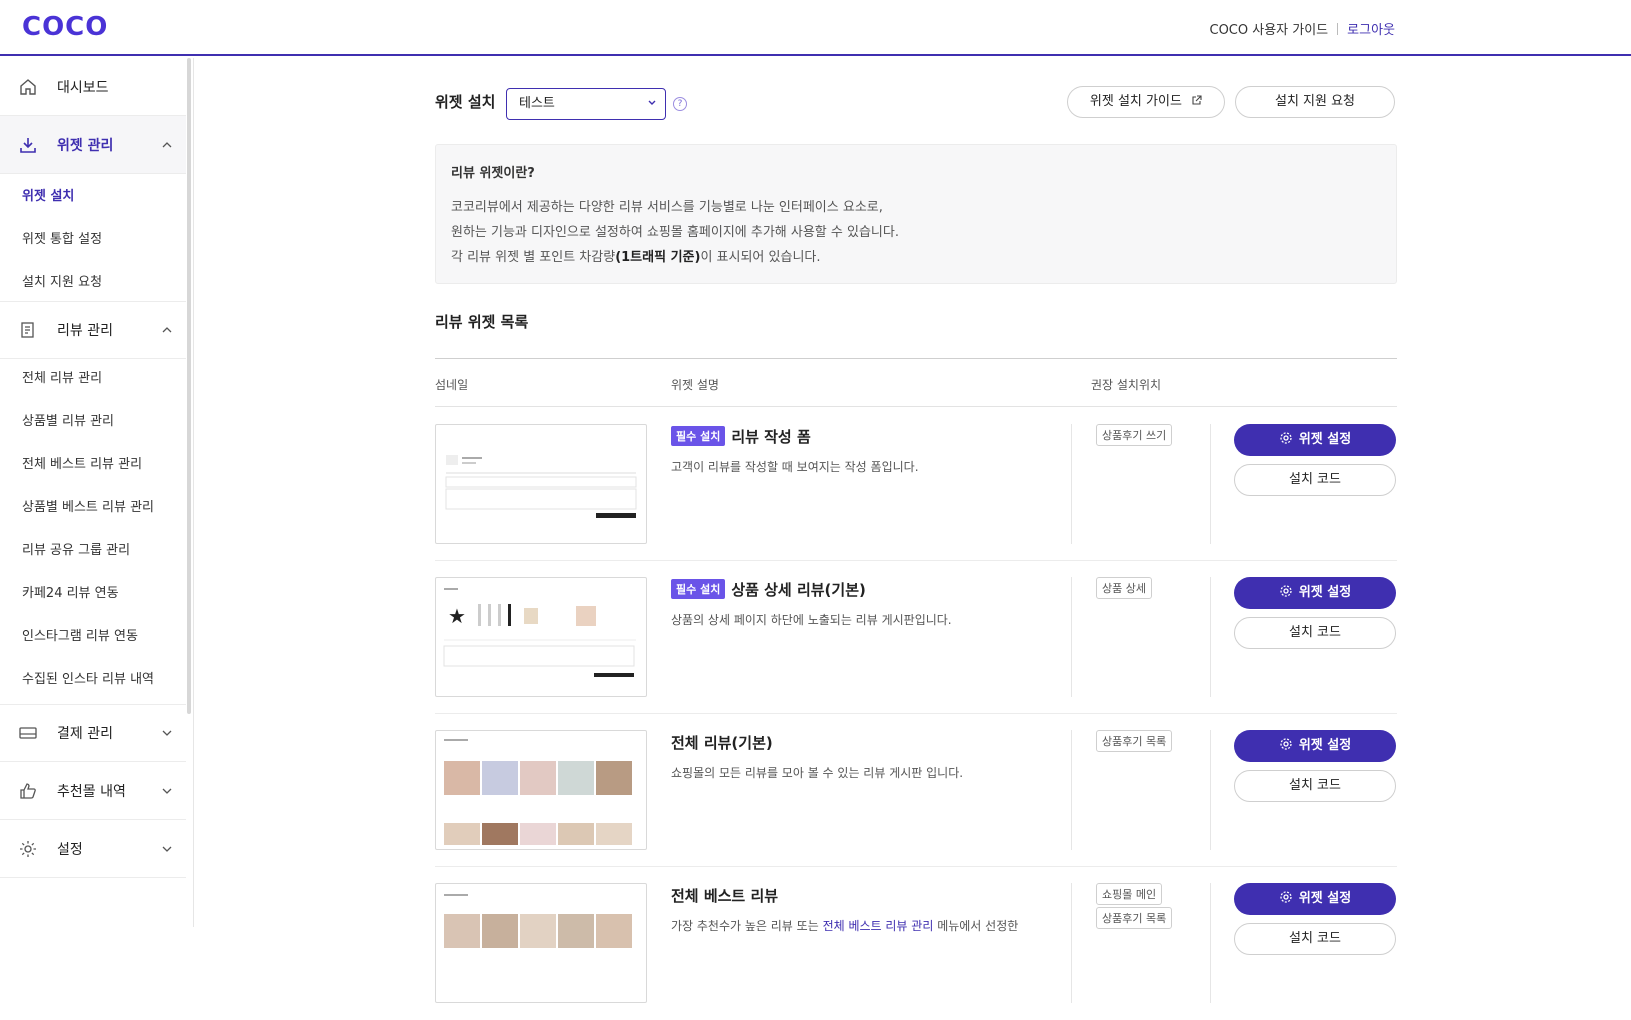 The height and width of the screenshot is (1020, 1631). I want to click on external-link-icon, so click(1197, 100).